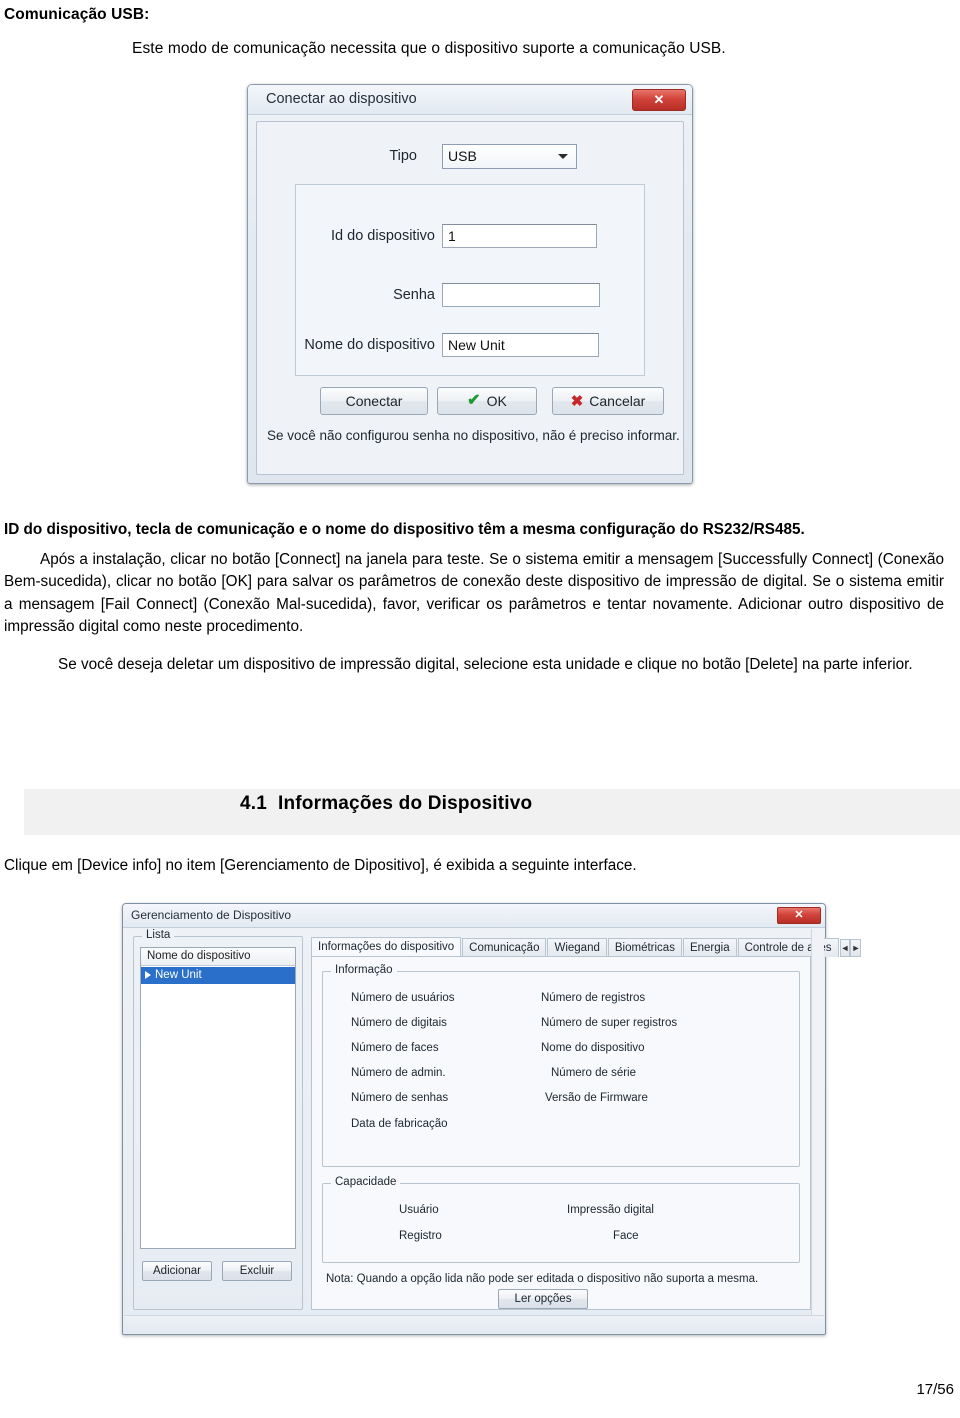 This screenshot has width=960, height=1418. What do you see at coordinates (399, 1023) in the screenshot?
I see `label-numero-de-digitais: Número de digitais` at bounding box center [399, 1023].